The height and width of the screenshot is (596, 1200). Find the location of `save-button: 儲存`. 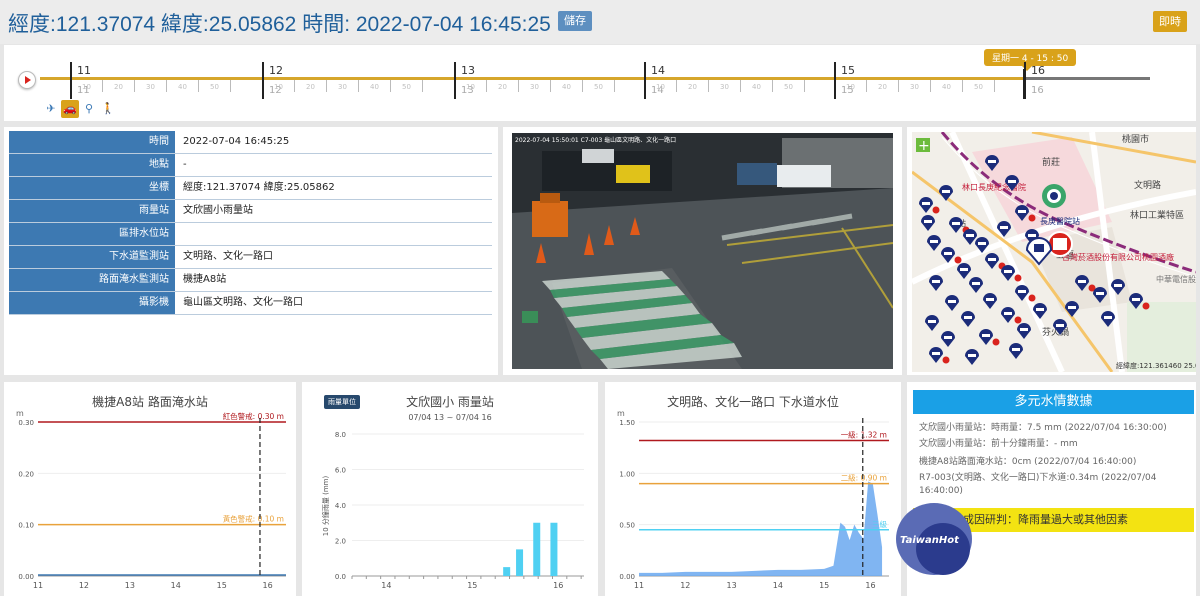

save-button: 儲存 is located at coordinates (575, 21).